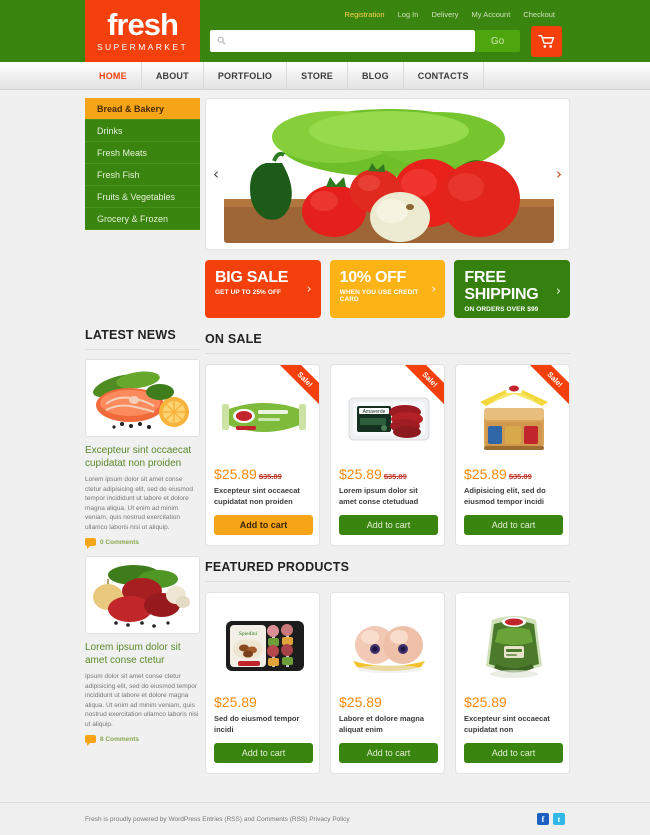 The width and height of the screenshot is (650, 835). What do you see at coordinates (497, 41) in the screenshot?
I see `search-go-button: Go` at bounding box center [497, 41].